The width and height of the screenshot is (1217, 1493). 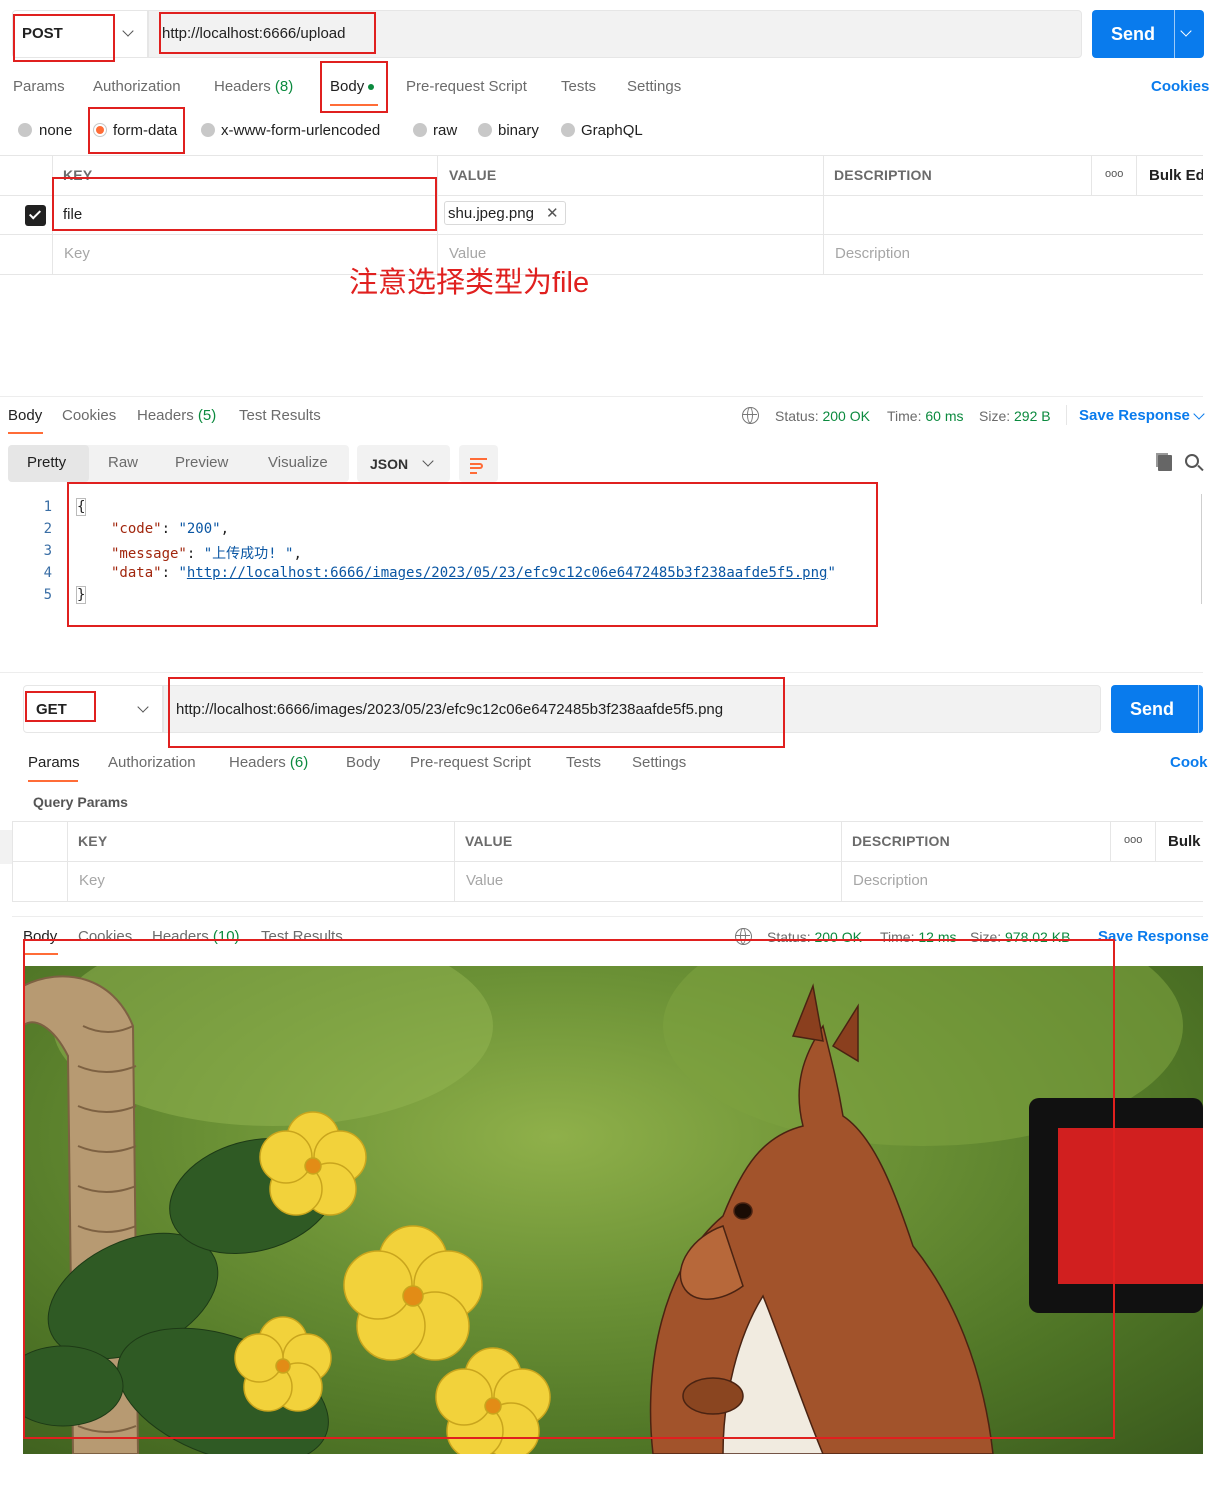 I want to click on response-tab-cookies: Cookies, so click(x=89, y=415).